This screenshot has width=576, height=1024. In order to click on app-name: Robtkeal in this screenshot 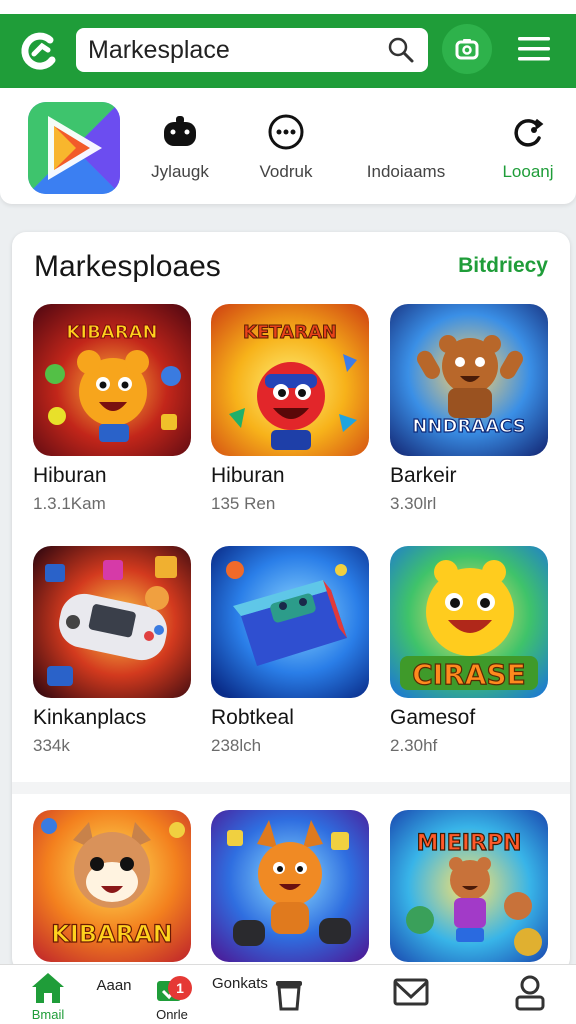, I will do `click(252, 717)`.